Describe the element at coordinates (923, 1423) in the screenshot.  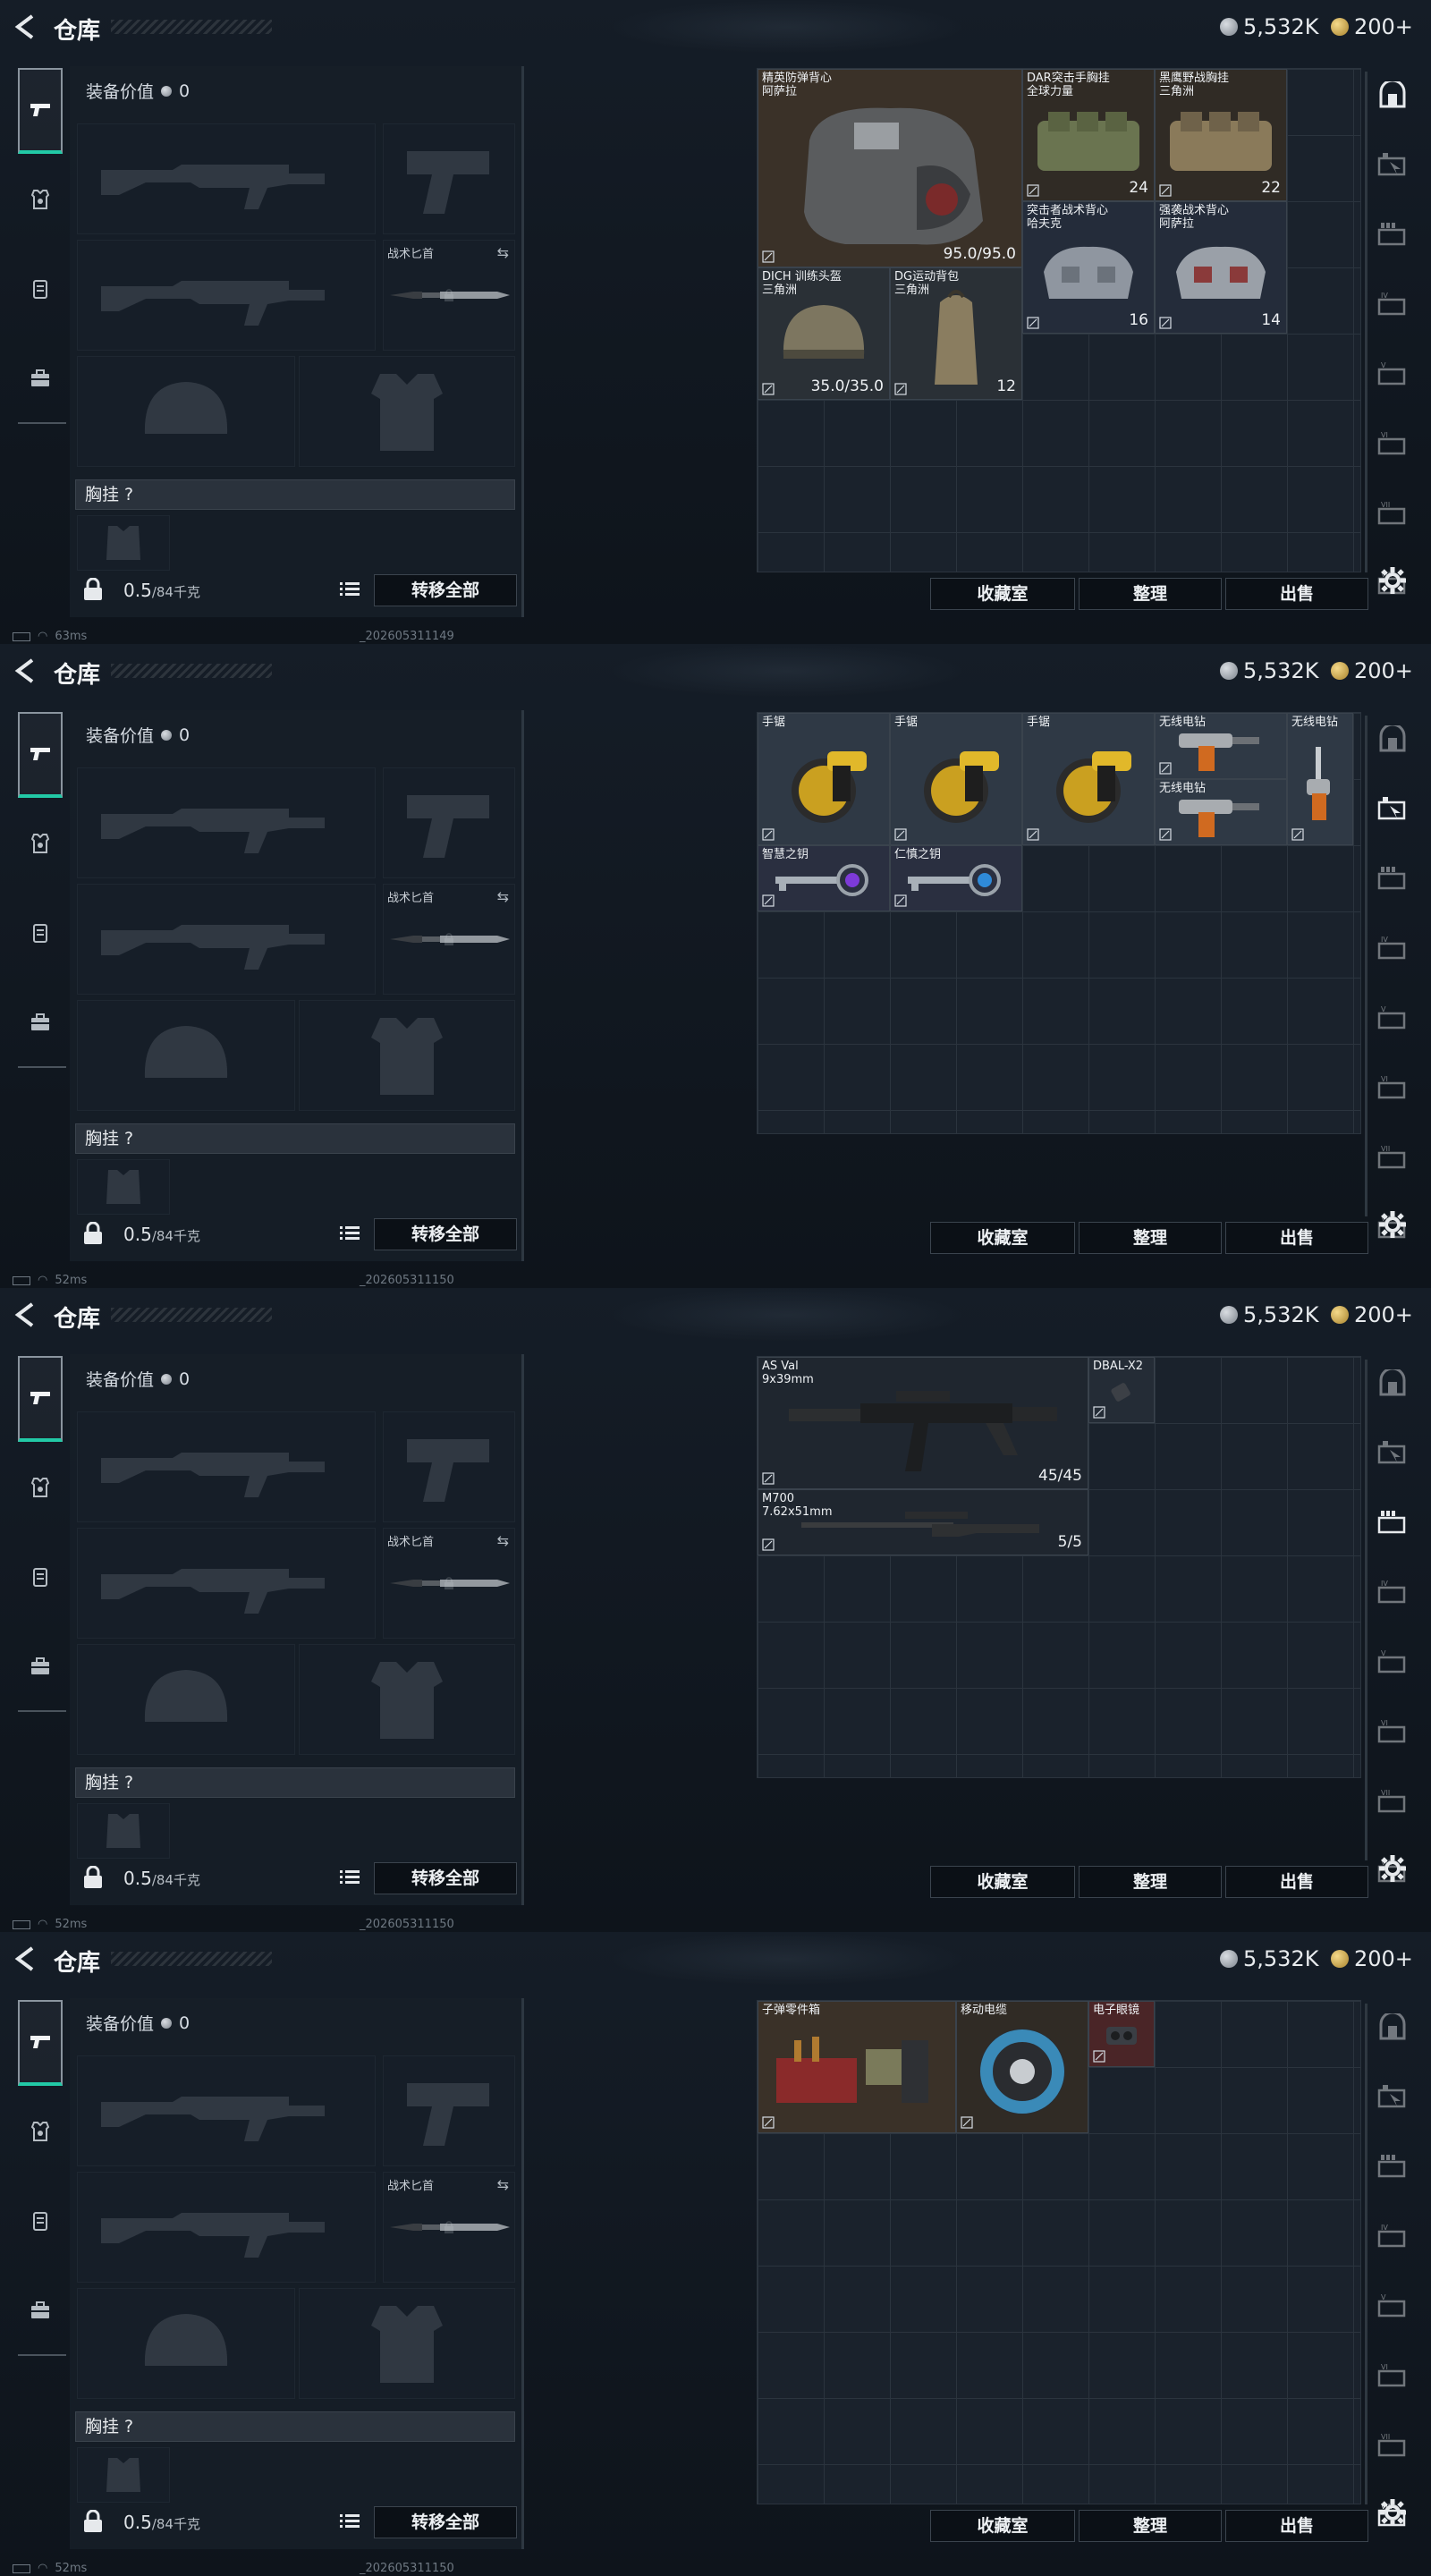
I see `inventory-item: AS Val 9x39mm 45/45` at that location.